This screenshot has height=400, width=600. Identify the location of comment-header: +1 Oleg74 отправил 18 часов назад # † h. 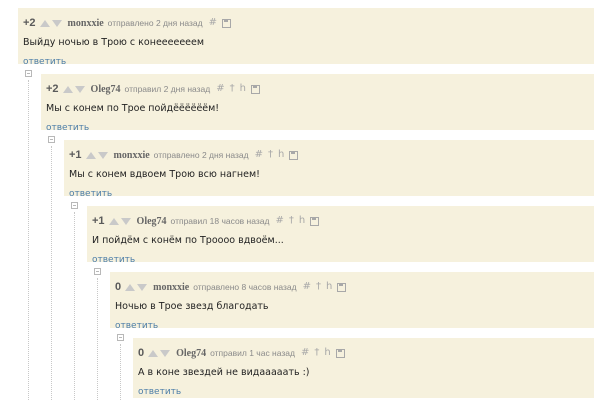
(206, 221).